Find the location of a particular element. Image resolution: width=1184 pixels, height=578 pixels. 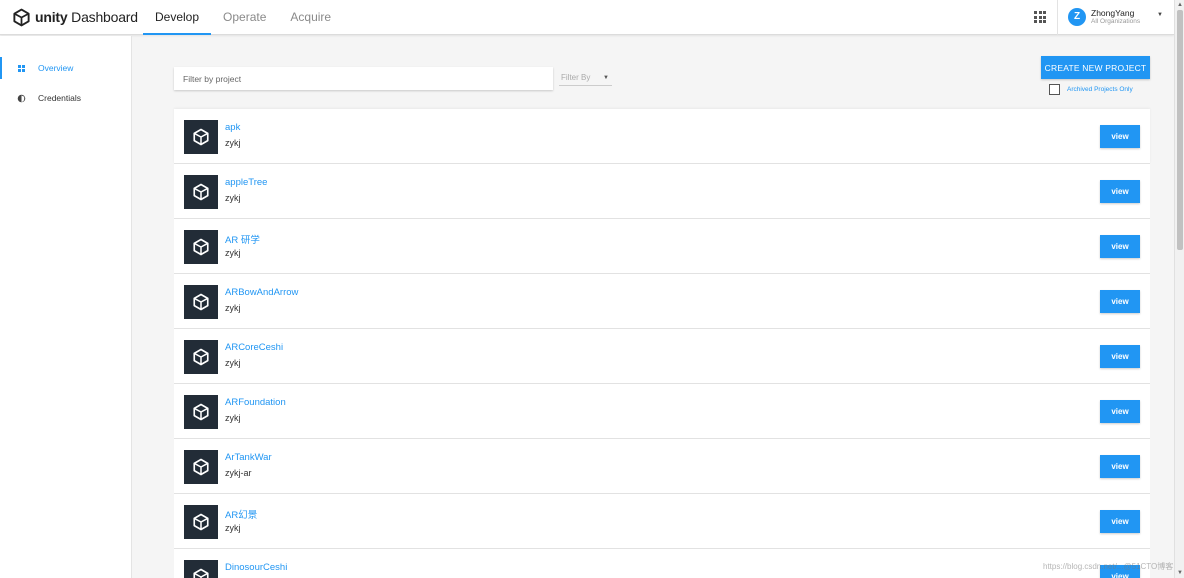

filter-projects-input is located at coordinates (363, 78).